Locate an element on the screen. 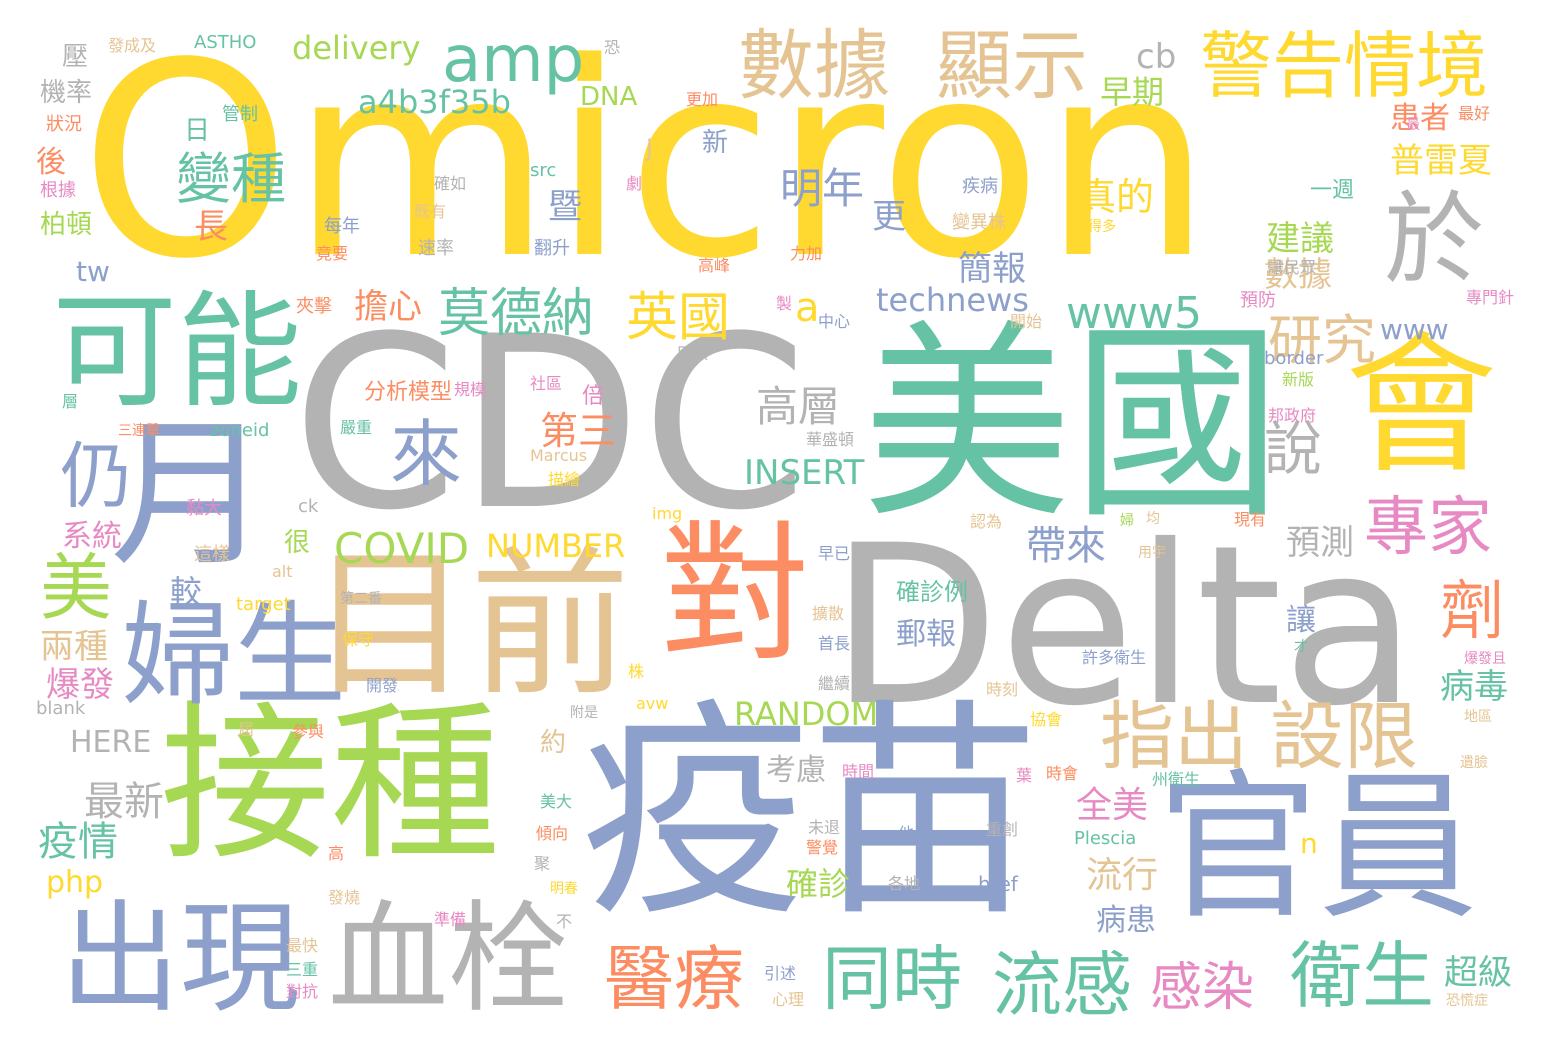 This screenshot has width=1548, height=1052. word-think: 認為 is located at coordinates (986, 521).